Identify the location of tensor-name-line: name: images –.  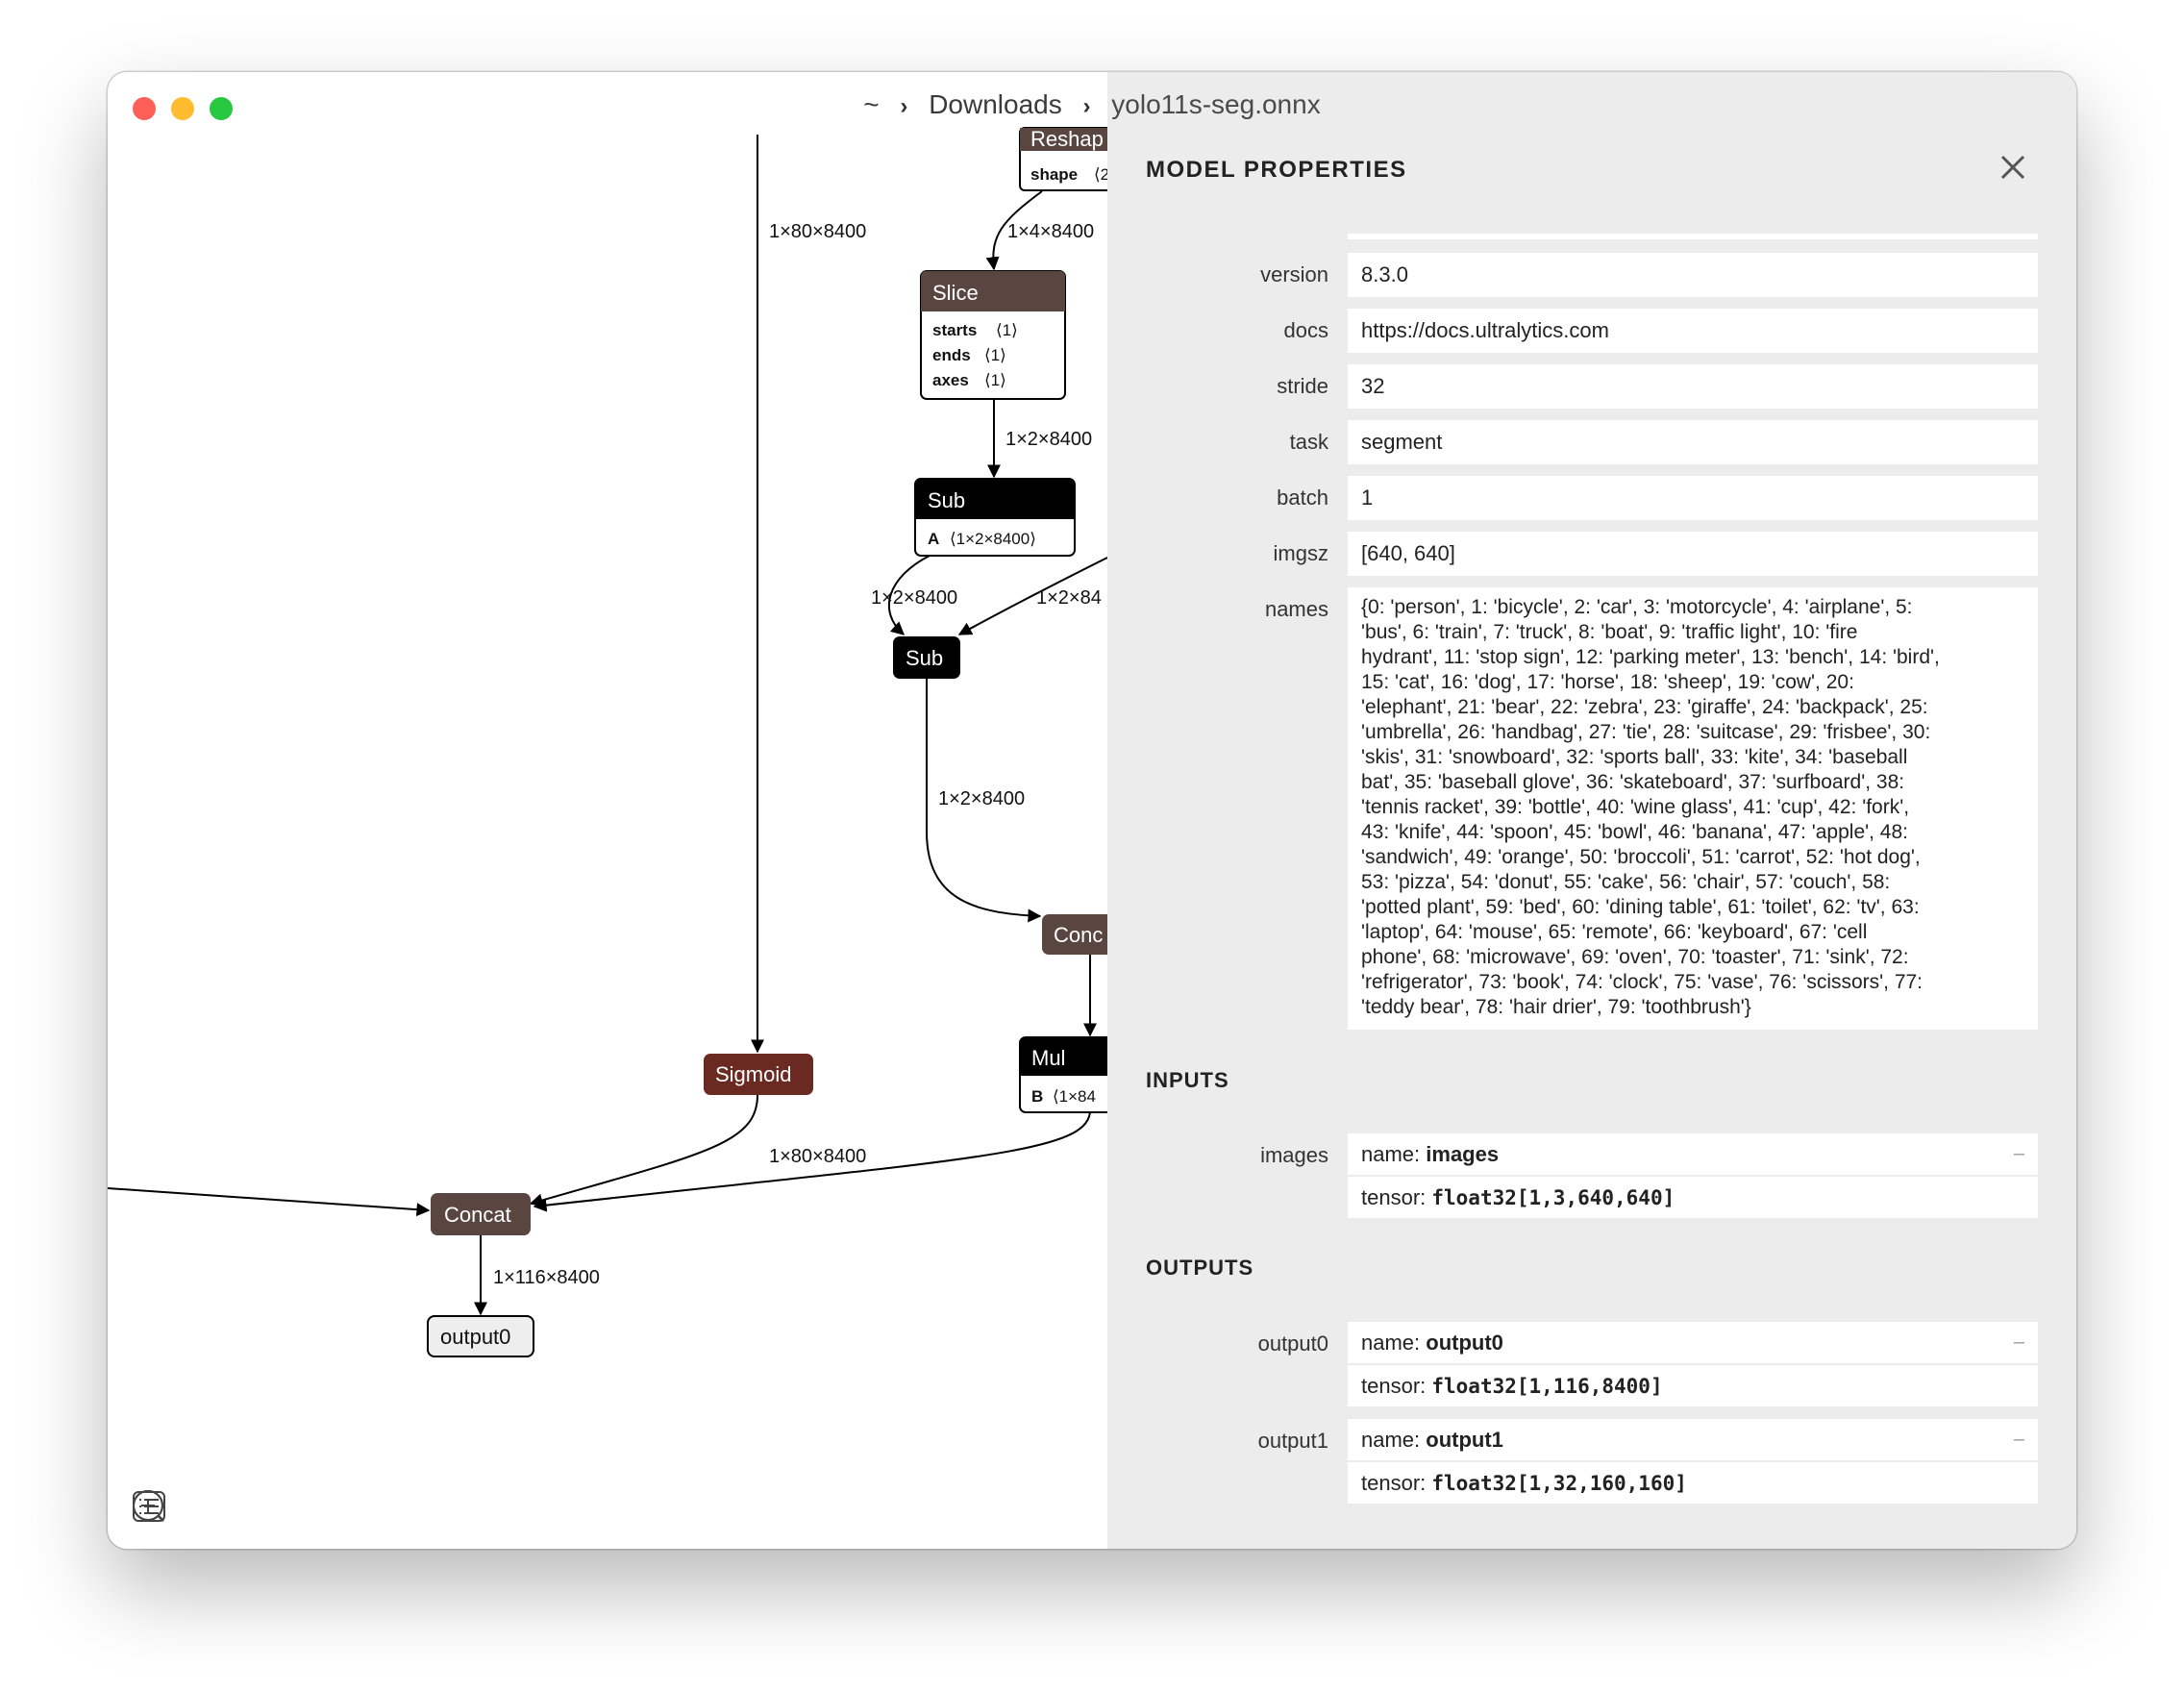
(1693, 1154).